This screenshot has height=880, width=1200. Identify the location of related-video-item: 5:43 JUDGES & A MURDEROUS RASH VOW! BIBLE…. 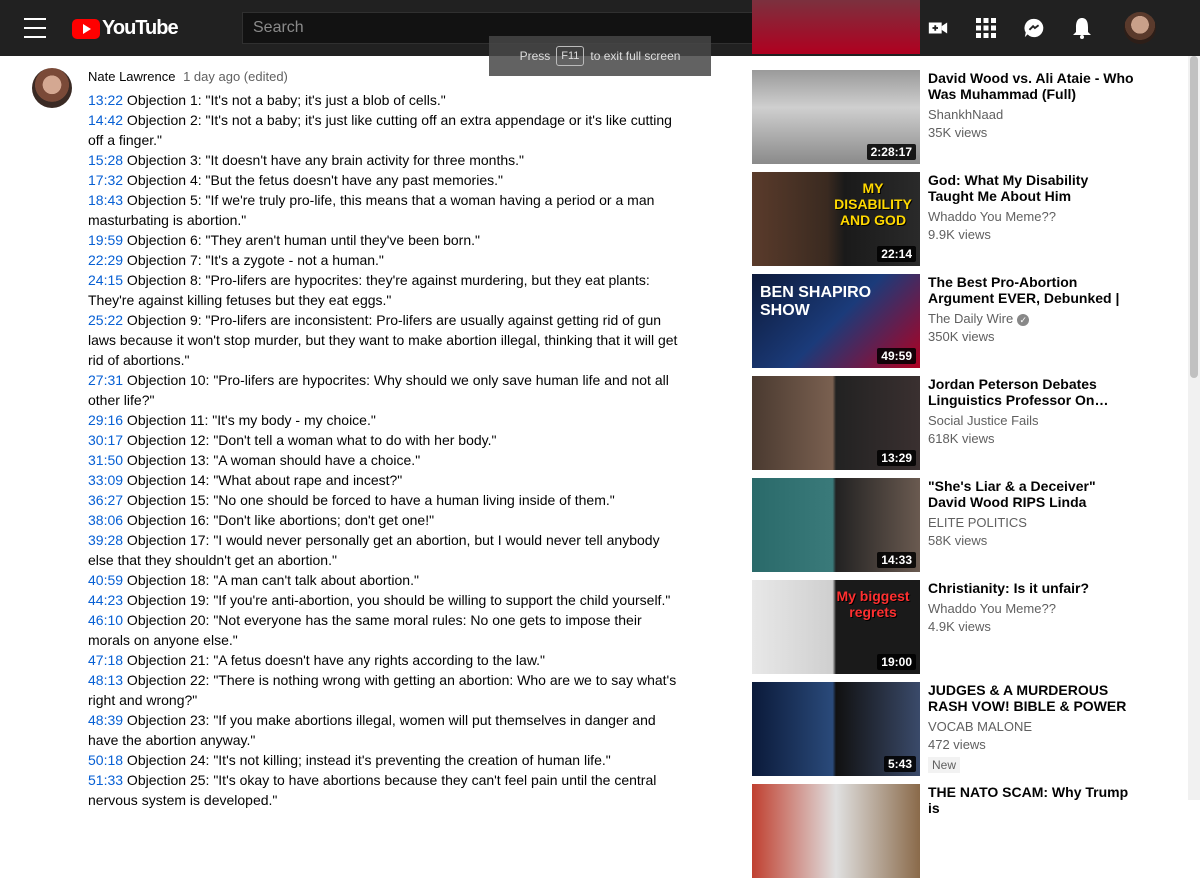
(962, 730).